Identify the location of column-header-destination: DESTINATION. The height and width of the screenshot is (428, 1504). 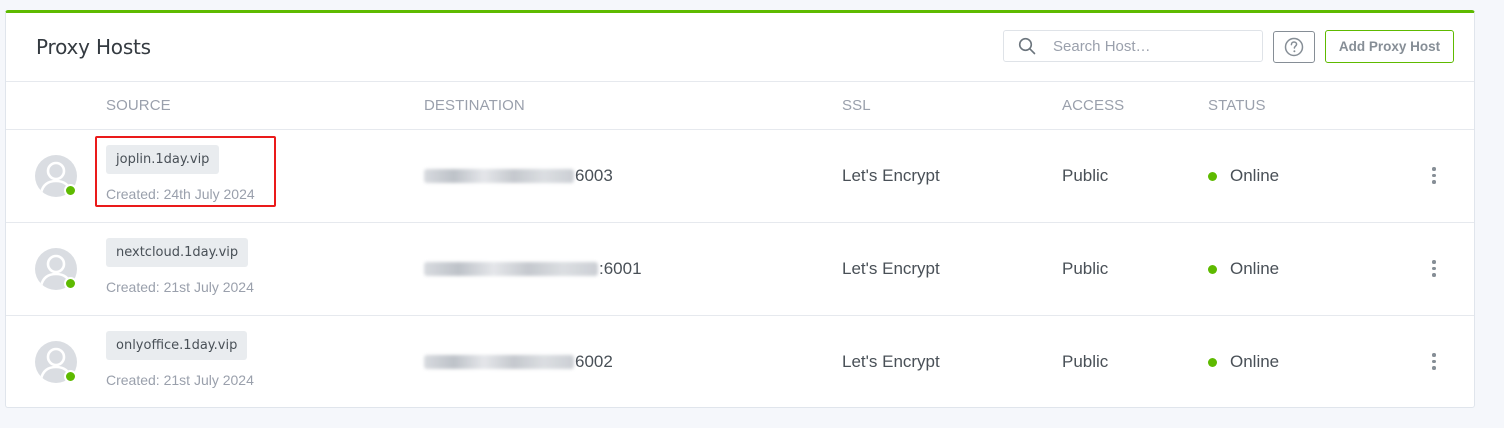
(474, 105).